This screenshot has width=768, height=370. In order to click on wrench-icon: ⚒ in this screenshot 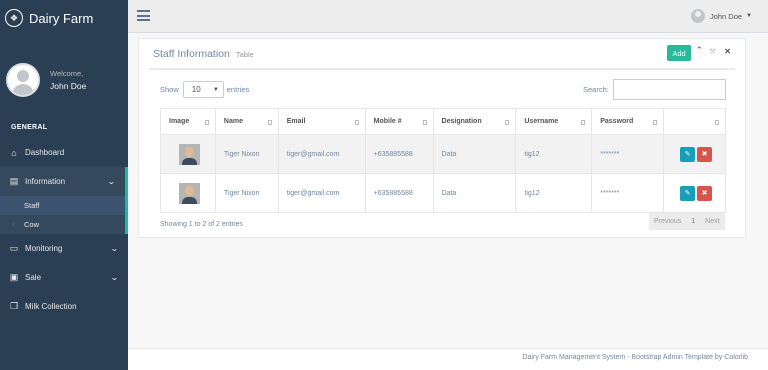, I will do `click(712, 51)`.